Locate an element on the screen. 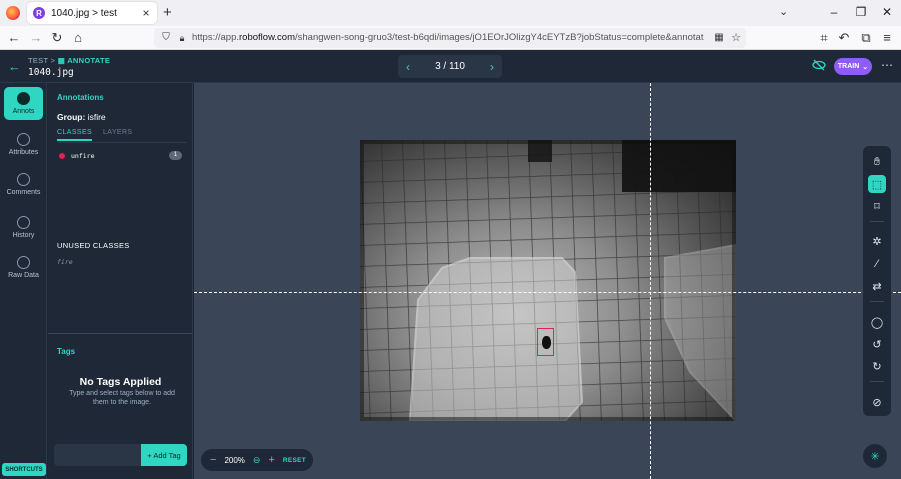 The image size is (901, 479). screenshot-crop-icon: ⌗ is located at coordinates (824, 38).